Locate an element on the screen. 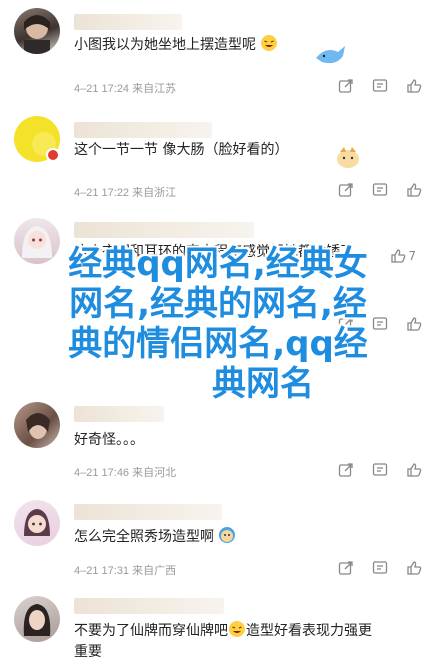 This screenshot has width=436, height=672. comment-item: 怎么完全照秀场造型啊 4–21 17:31 来自广西 is located at coordinates (218, 540).